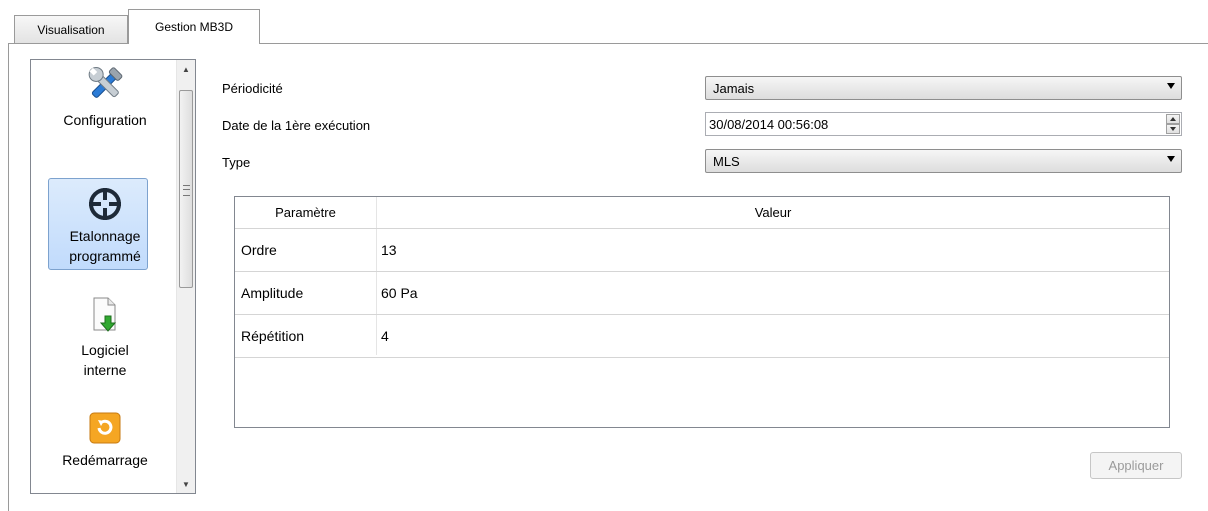  I want to click on table-cell-valeur: 4, so click(385, 336).